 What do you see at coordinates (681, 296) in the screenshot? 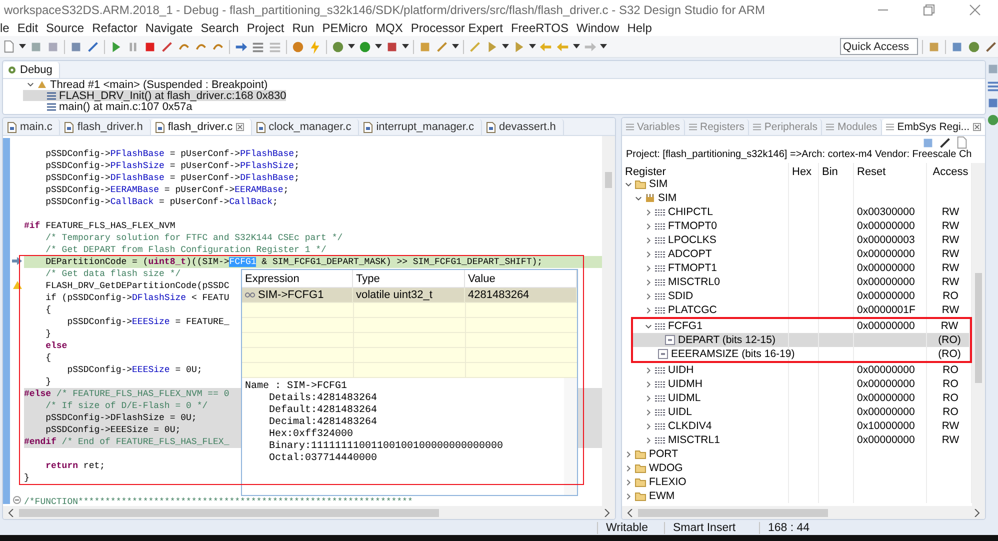
I see `register-name: SDID` at bounding box center [681, 296].